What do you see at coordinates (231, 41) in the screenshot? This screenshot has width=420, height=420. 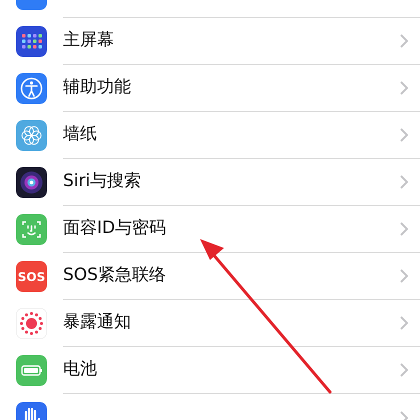 I see `setting-label: 主屏幕` at bounding box center [231, 41].